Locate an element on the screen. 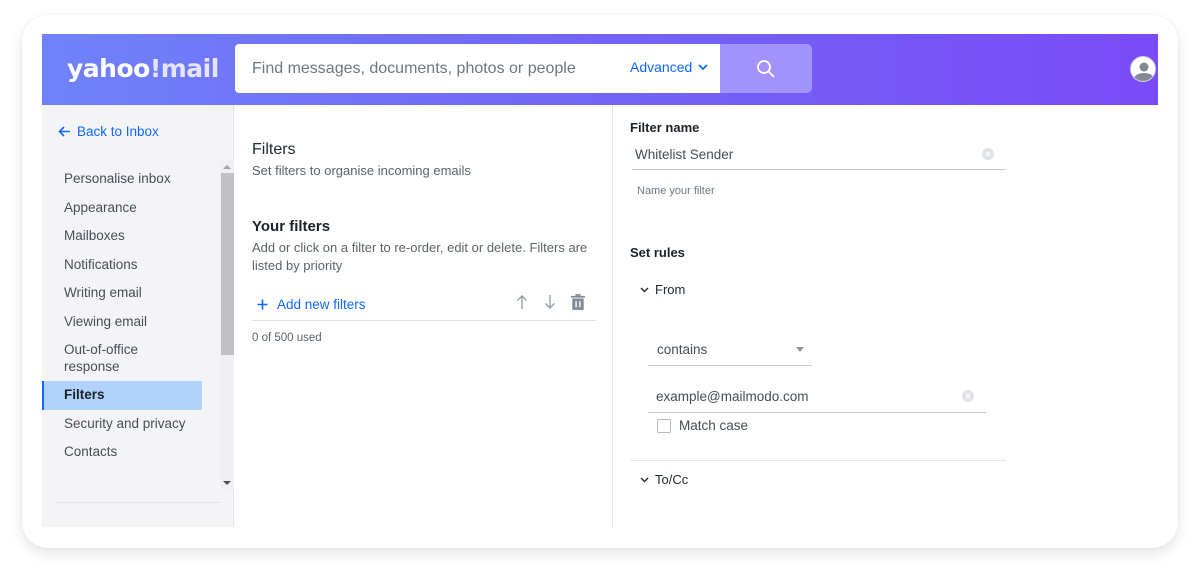 This screenshot has height=578, width=1200. filters-used-count: 0 of 500 used is located at coordinates (287, 338).